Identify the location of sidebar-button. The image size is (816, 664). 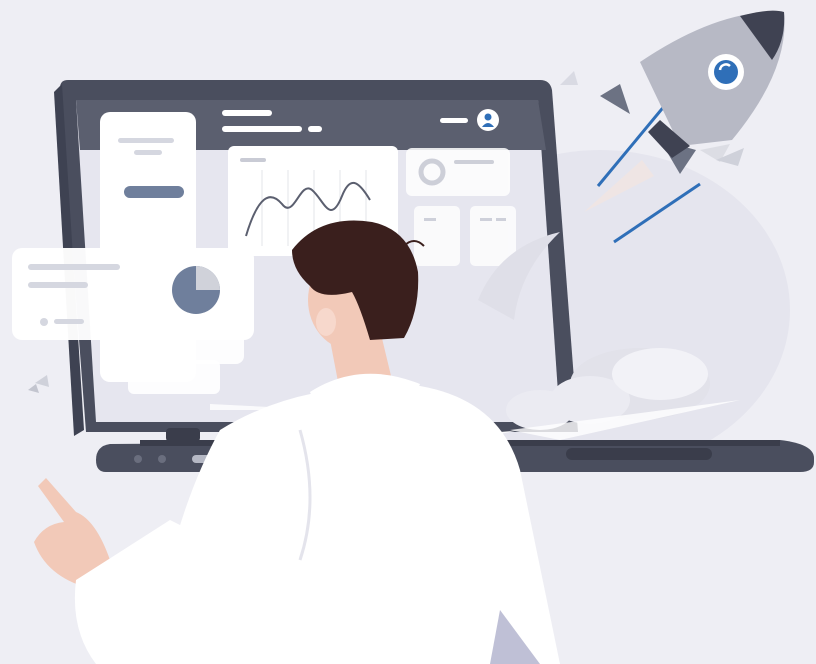
(154, 192).